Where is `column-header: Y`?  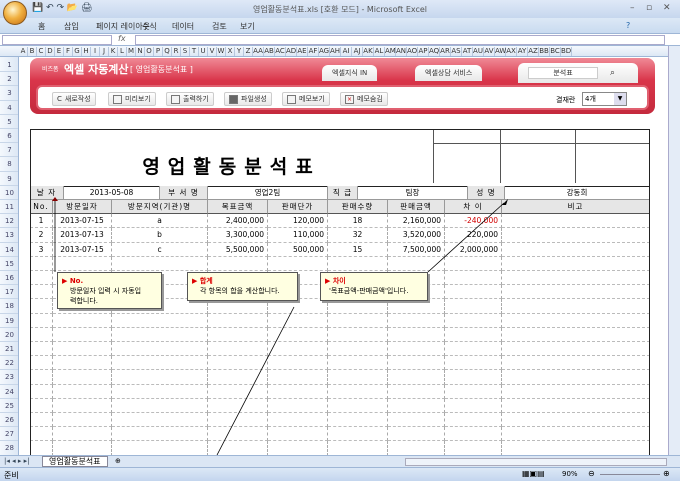 column-header: Y is located at coordinates (239, 51).